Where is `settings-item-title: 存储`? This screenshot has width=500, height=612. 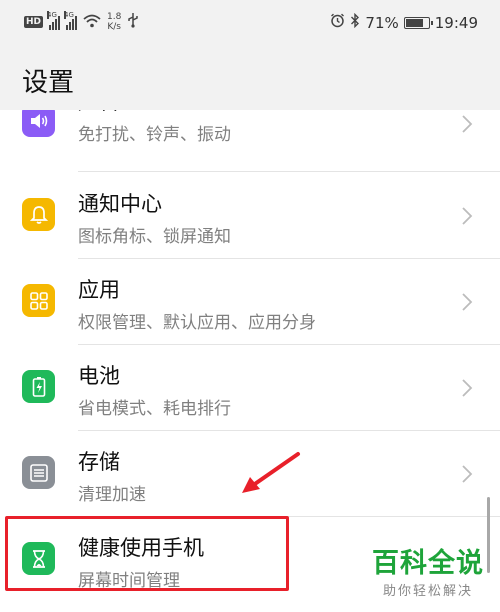 settings-item-title: 存储 is located at coordinates (99, 462).